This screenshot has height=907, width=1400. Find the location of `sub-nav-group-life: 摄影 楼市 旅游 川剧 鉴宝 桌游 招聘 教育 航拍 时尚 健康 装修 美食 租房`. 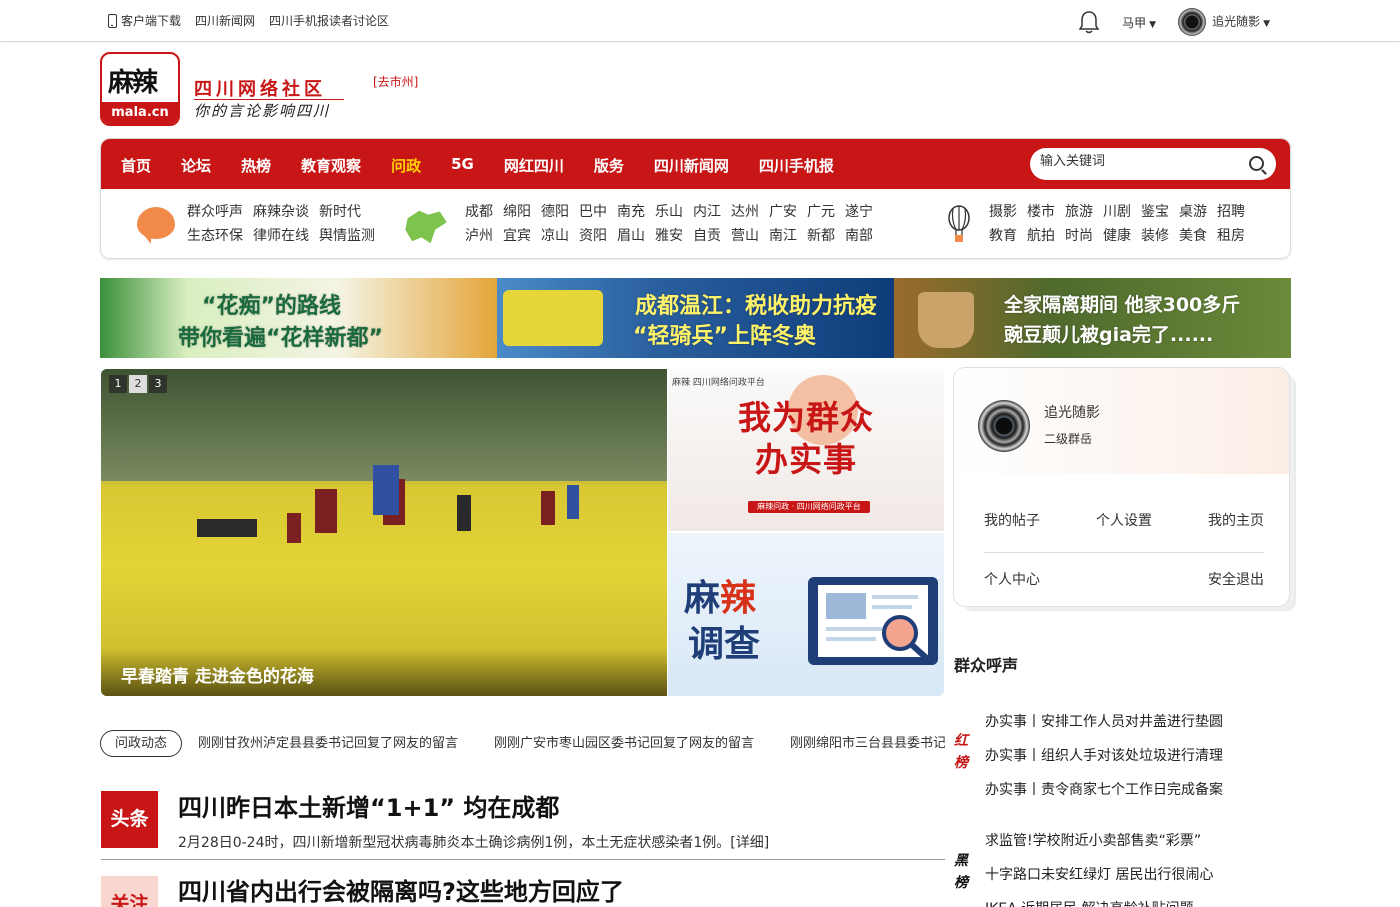

sub-nav-group-life: 摄影 楼市 旅游 川剧 鉴宝 桌游 招聘 教育 航拍 时尚 健康 装修 美食 租房 is located at coordinates (1122, 224).